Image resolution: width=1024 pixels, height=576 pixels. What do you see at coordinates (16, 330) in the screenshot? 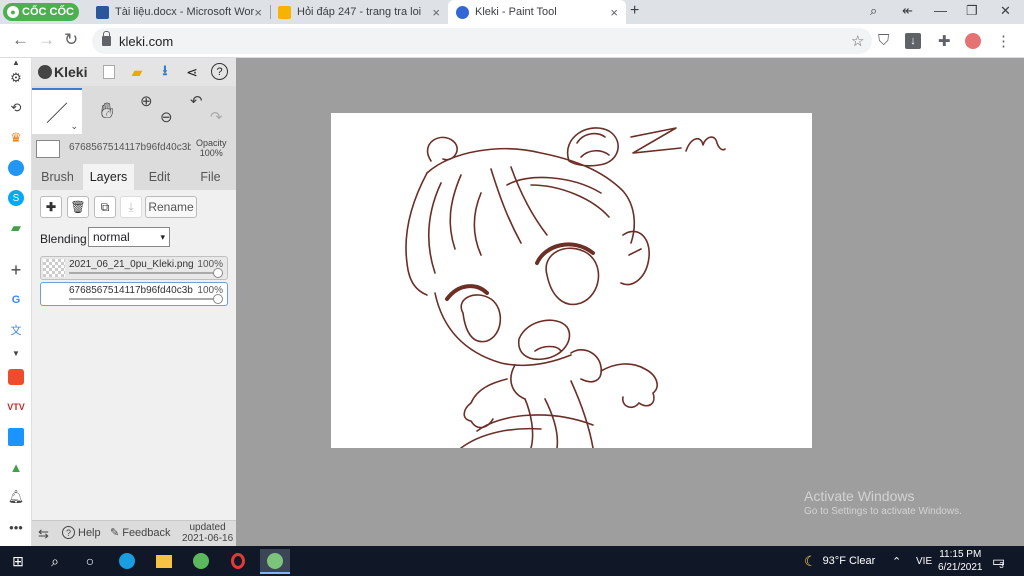
I see `translate-icon: 文` at bounding box center [16, 330].